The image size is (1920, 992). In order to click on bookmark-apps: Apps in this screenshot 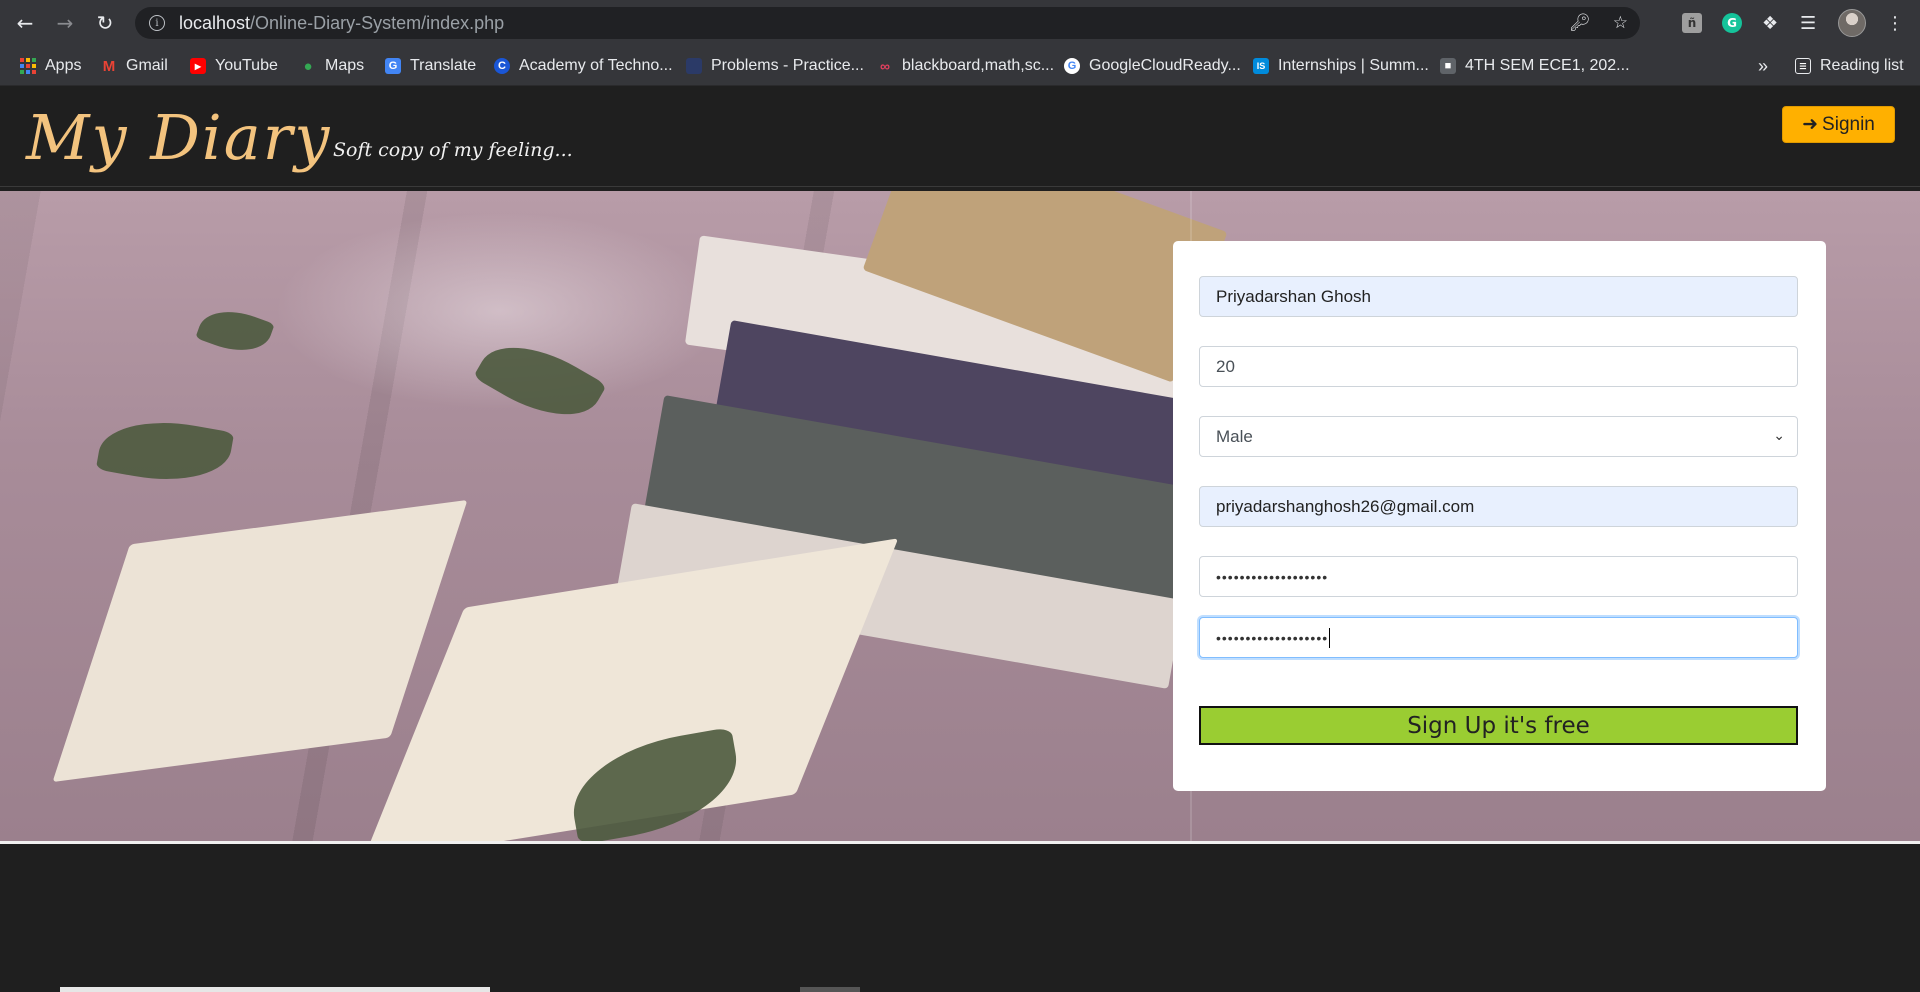, I will do `click(50, 66)`.